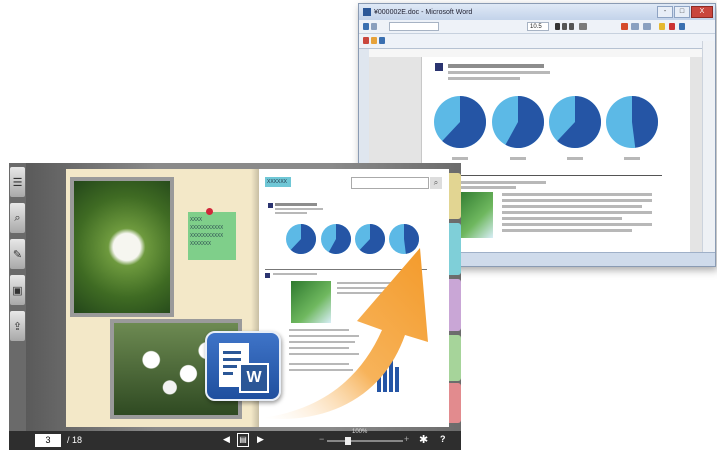 The height and width of the screenshot is (453, 717). What do you see at coordinates (624, 26) in the screenshot?
I see `highlight-icon` at bounding box center [624, 26].